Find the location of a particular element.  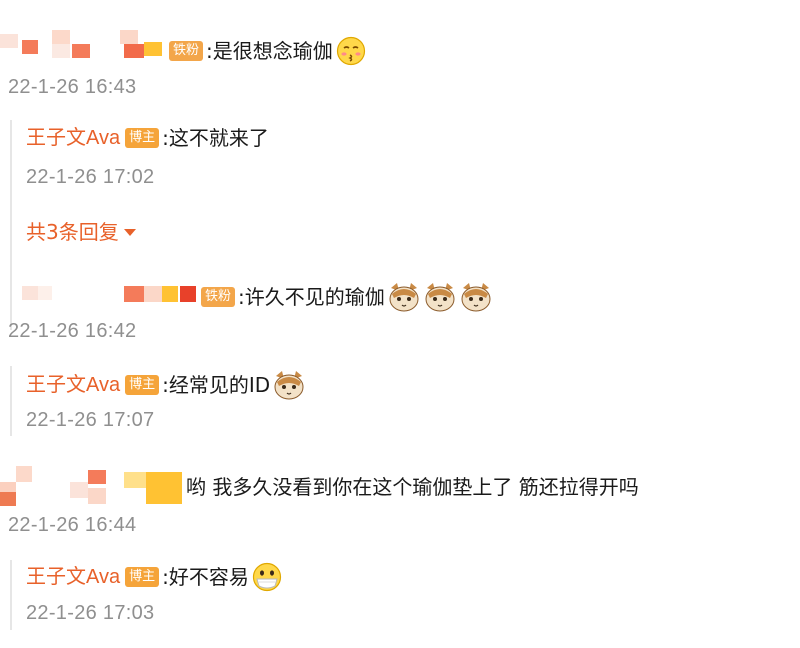

reply-line: 王子文Ava 博主 :这不就来了 is located at coordinates (147, 138).